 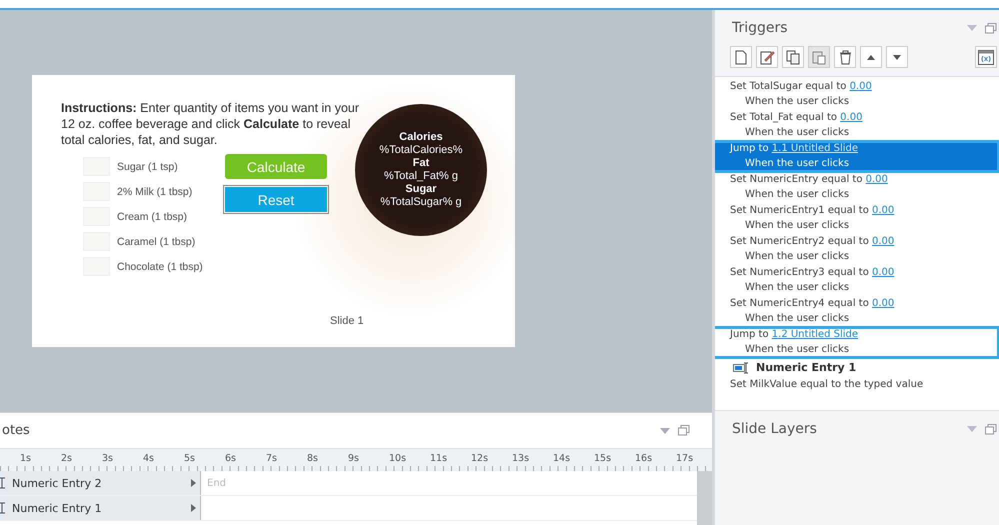 What do you see at coordinates (704, 498) in the screenshot?
I see `scrollbar` at bounding box center [704, 498].